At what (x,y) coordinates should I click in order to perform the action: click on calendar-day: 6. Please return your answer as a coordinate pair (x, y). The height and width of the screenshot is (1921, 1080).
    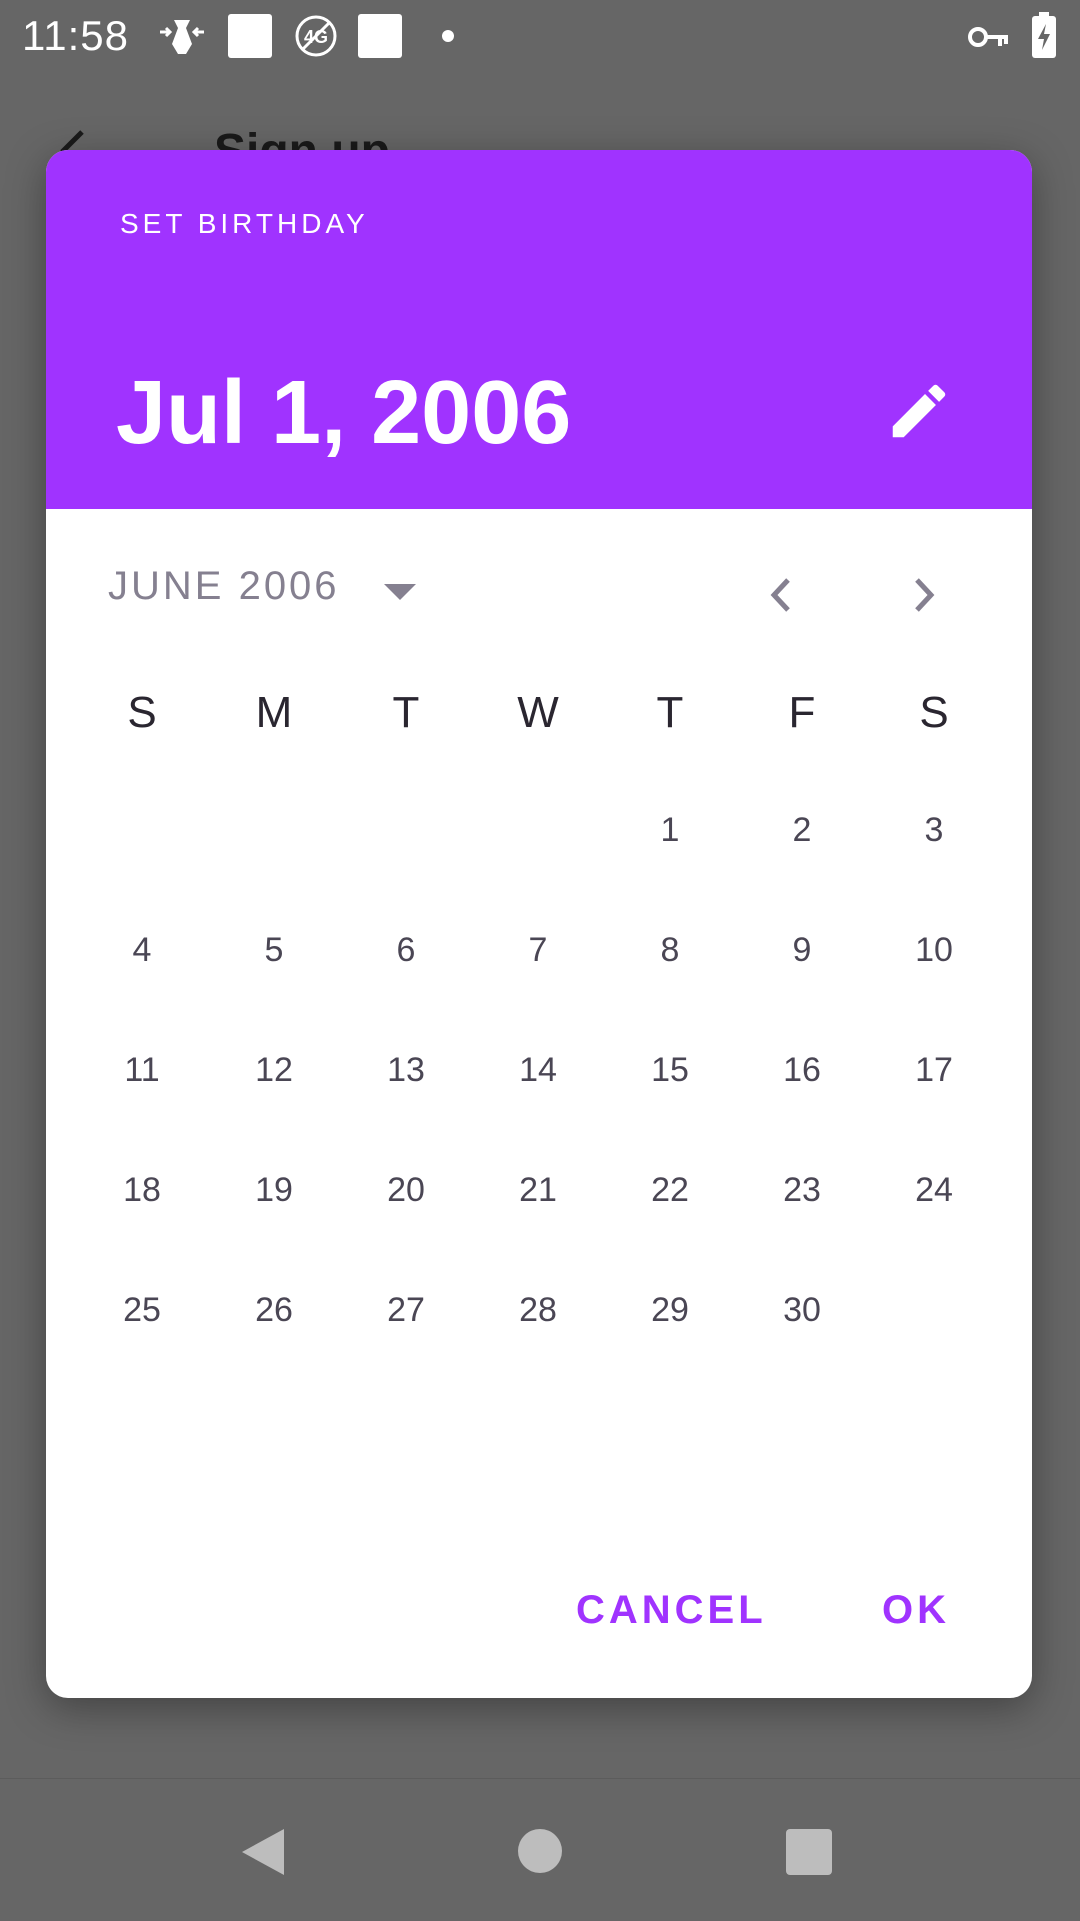
    Looking at the image, I should click on (406, 950).